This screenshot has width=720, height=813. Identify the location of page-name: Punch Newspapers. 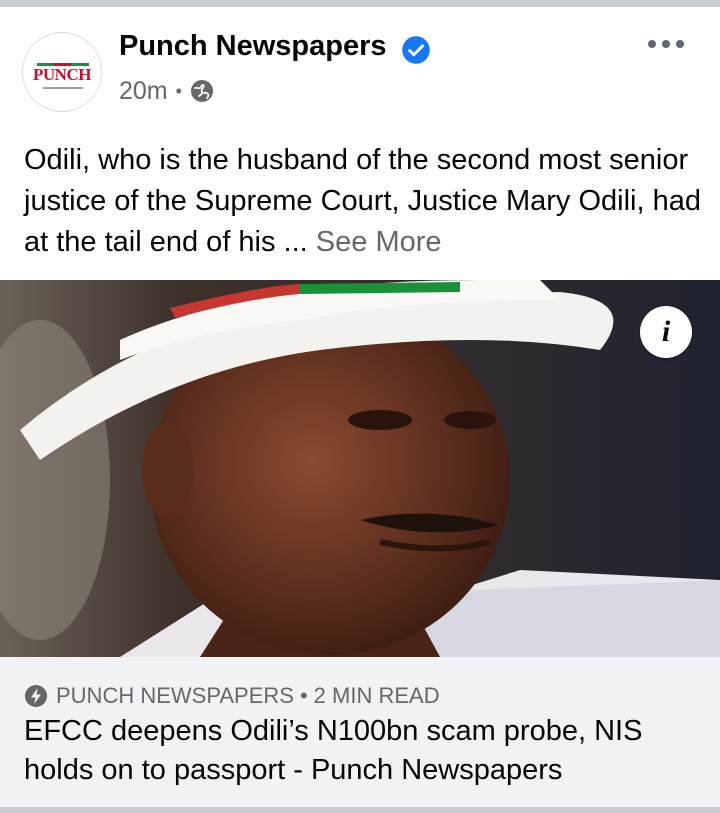
(253, 46).